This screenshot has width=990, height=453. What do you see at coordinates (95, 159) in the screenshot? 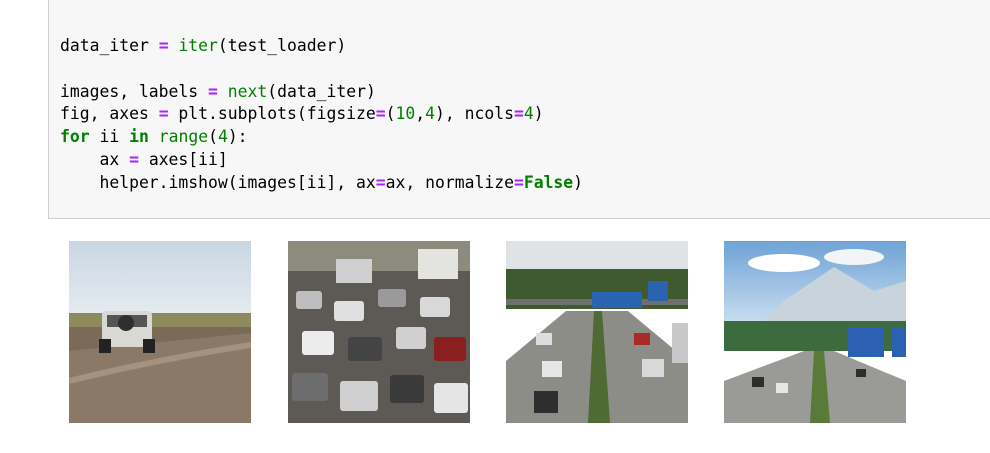
I see `code-token: ax` at bounding box center [95, 159].